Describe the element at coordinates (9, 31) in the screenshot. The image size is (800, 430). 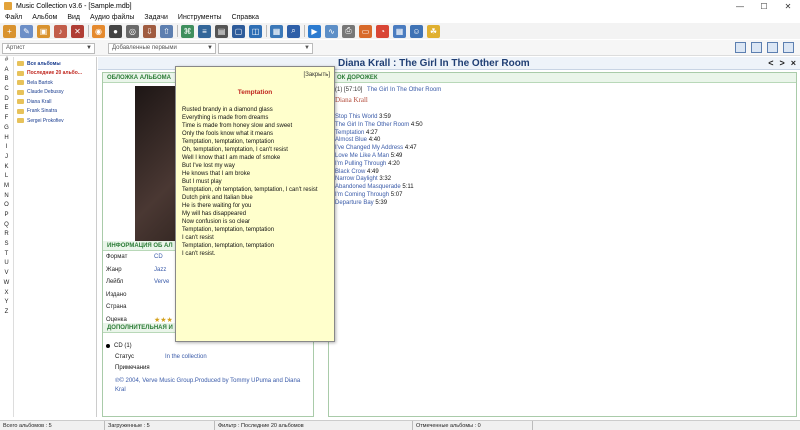
I see `add-album-icon: +` at that location.